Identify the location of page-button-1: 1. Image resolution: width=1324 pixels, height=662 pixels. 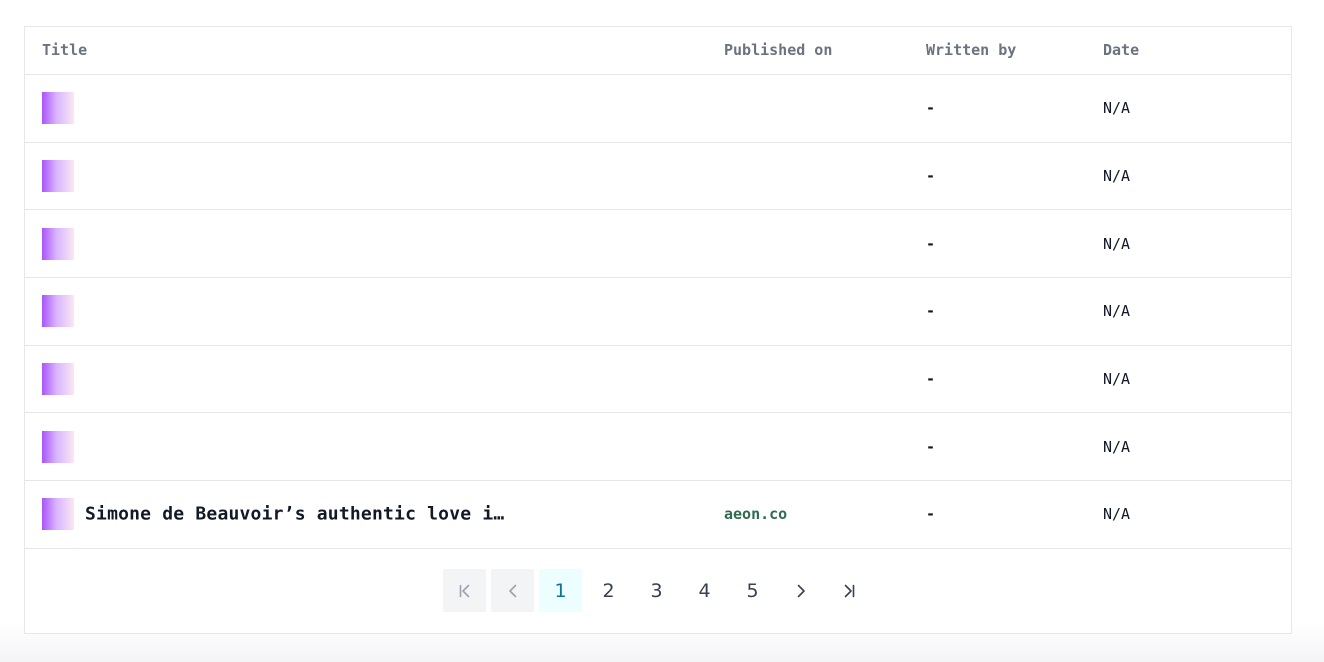
(560, 590).